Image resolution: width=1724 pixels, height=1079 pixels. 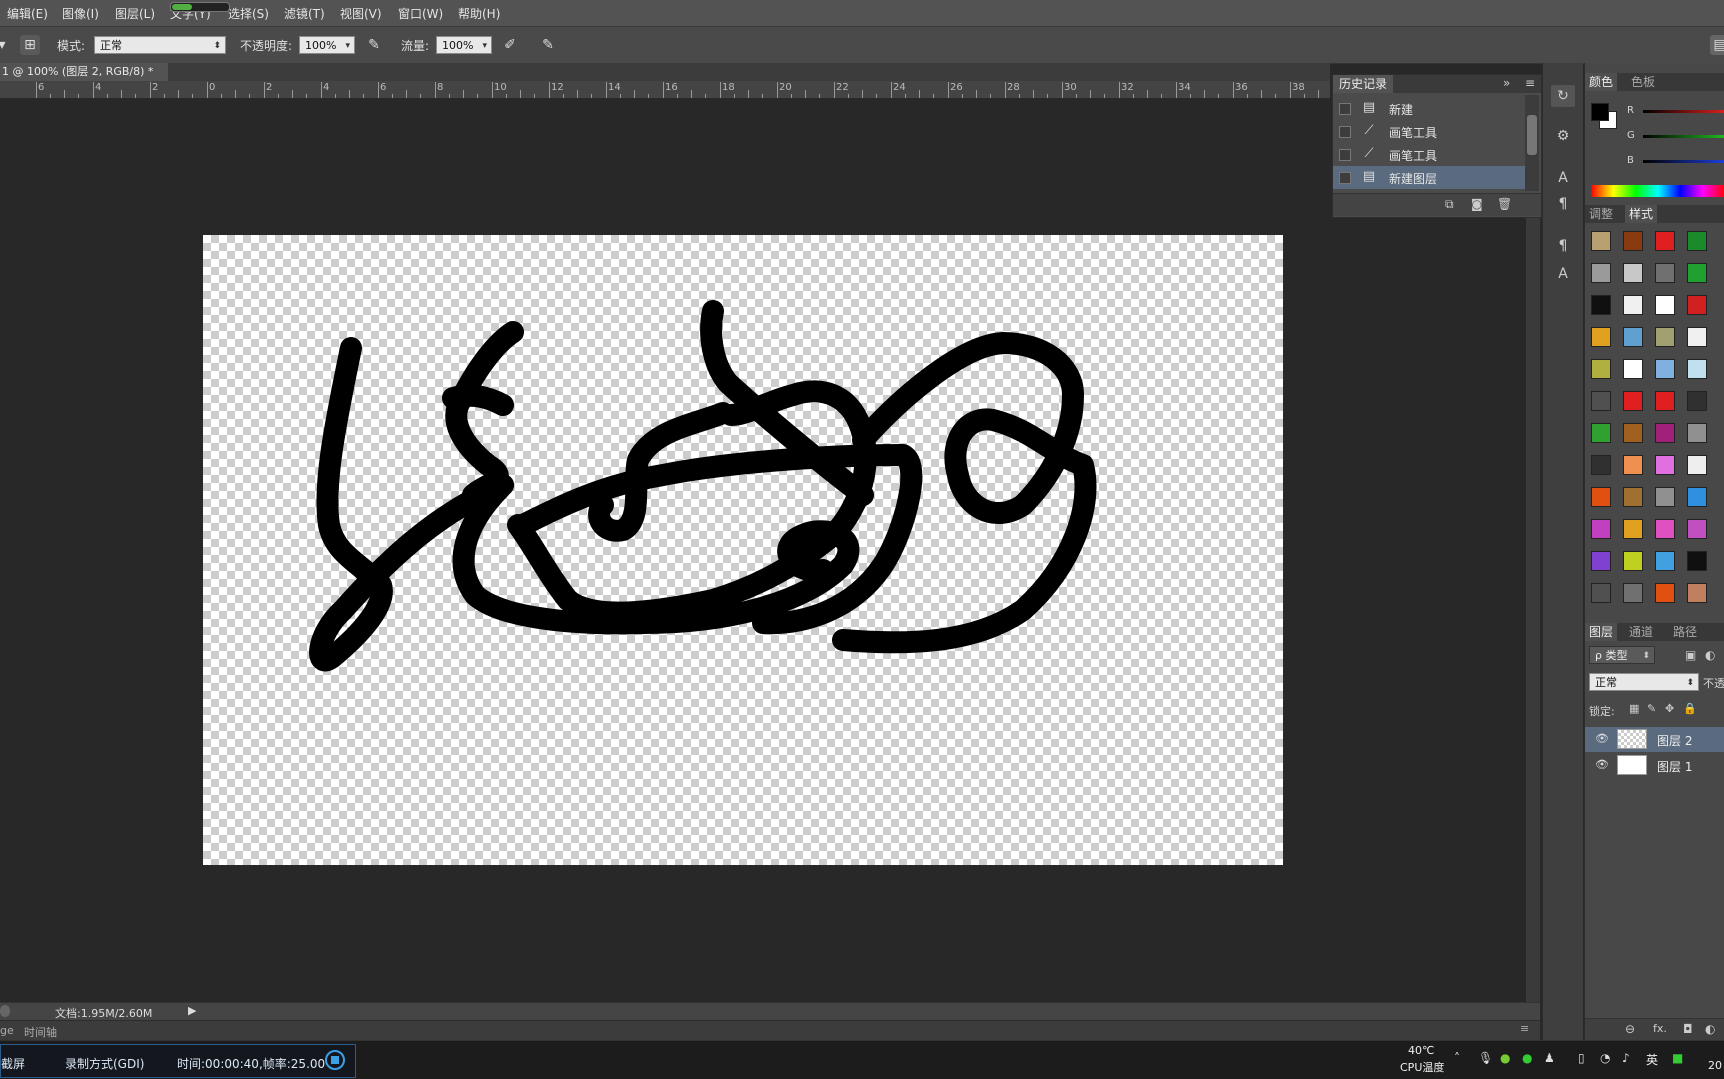 I want to click on chevron-up-icon: ˄, so click(x=1457, y=1058).